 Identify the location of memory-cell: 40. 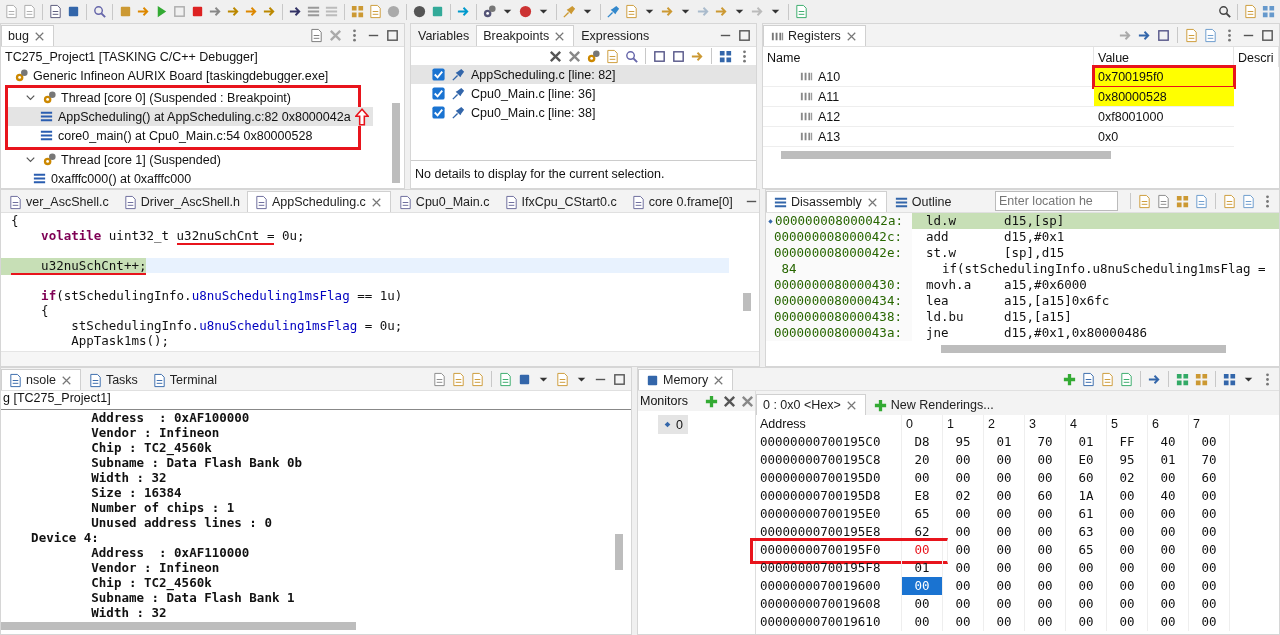
(1168, 442).